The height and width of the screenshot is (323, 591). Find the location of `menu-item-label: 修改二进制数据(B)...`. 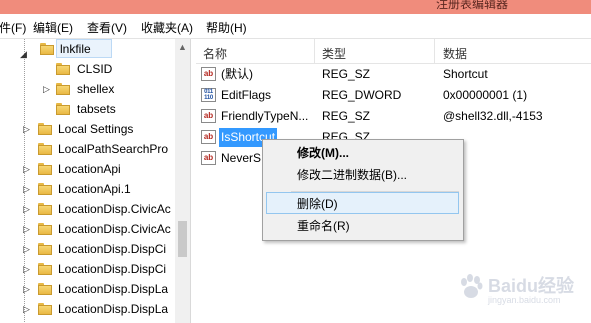

menu-item-label: 修改二进制数据(B)... is located at coordinates (352, 175).